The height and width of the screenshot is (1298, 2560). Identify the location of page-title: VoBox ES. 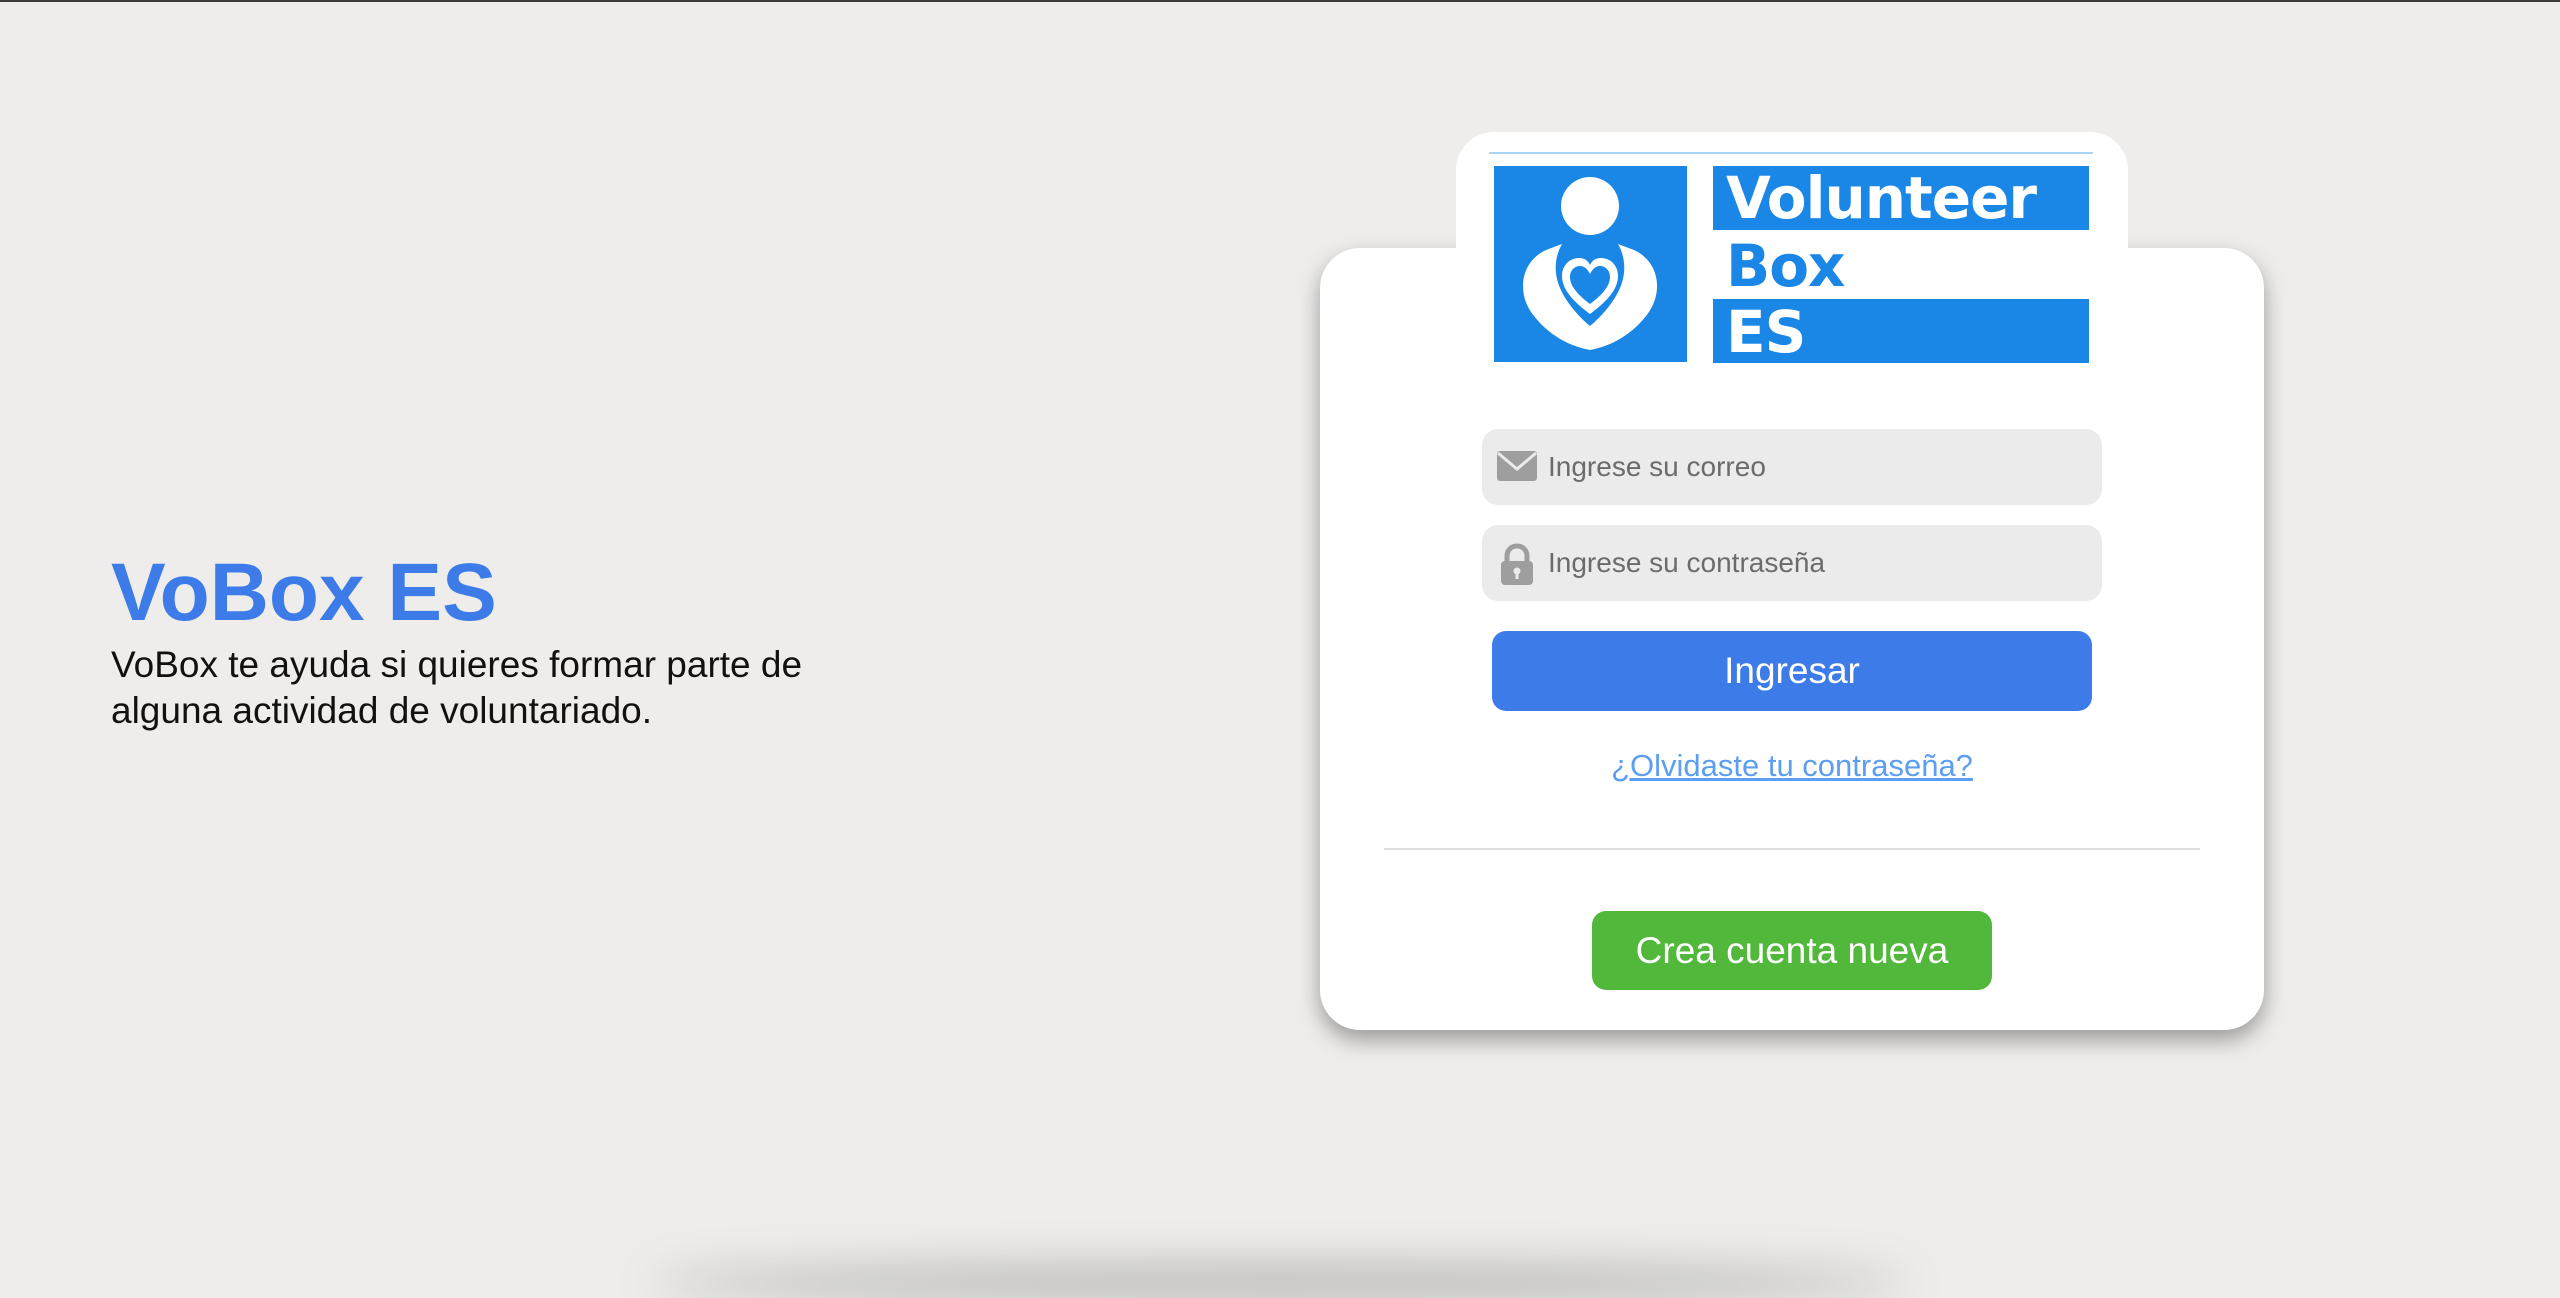
(304, 592).